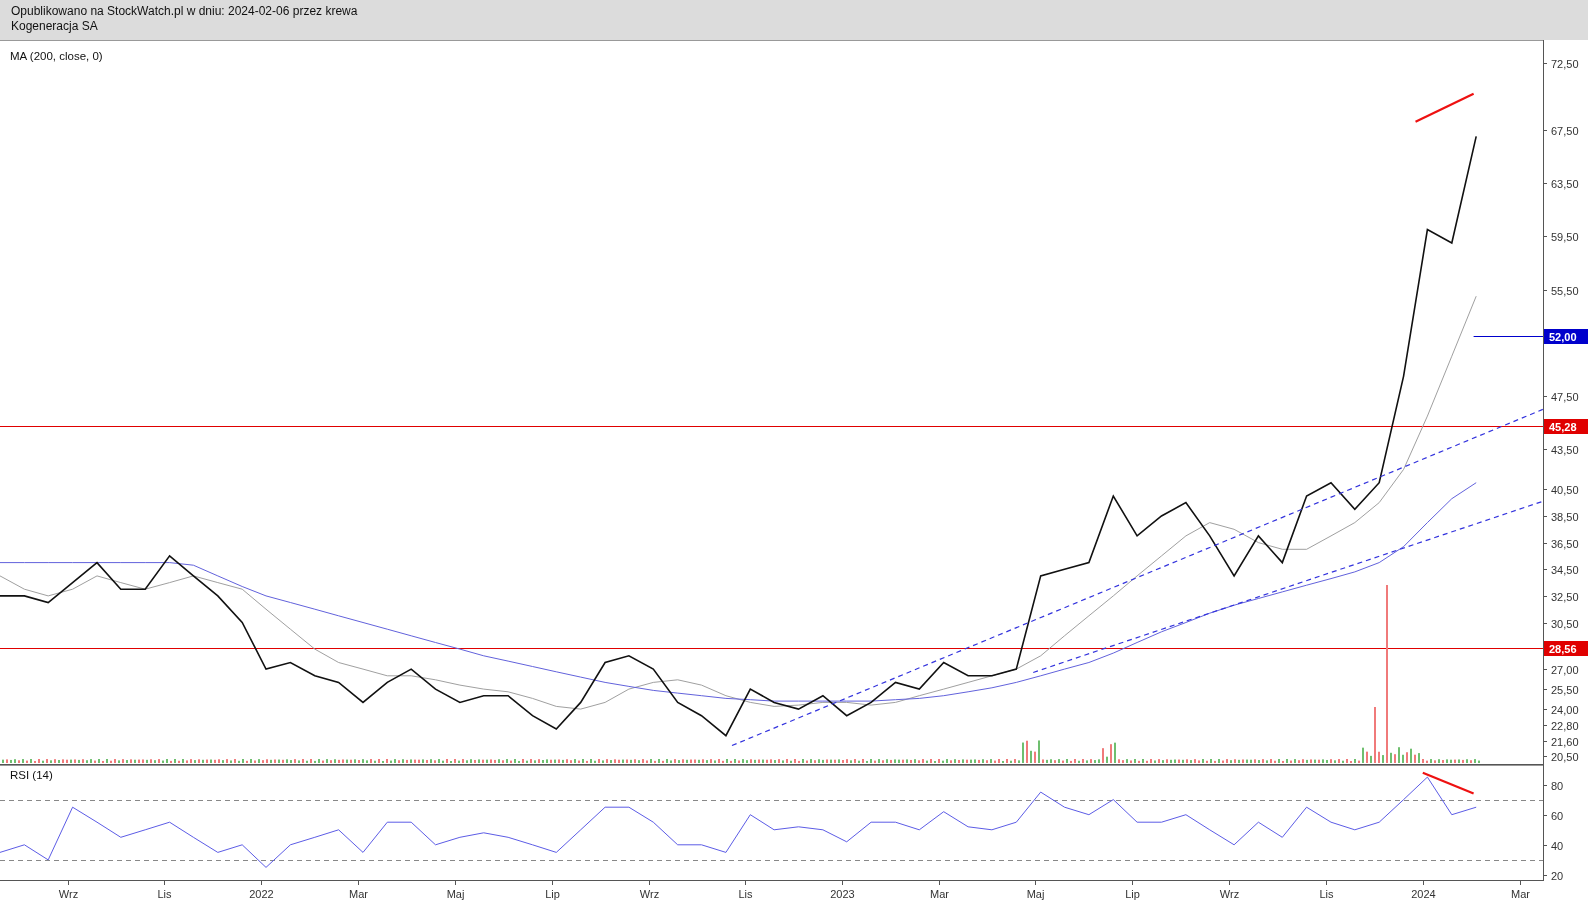 The width and height of the screenshot is (1588, 905). Describe the element at coordinates (1563, 336) in the screenshot. I see `ref-line-label: 52,00` at that location.